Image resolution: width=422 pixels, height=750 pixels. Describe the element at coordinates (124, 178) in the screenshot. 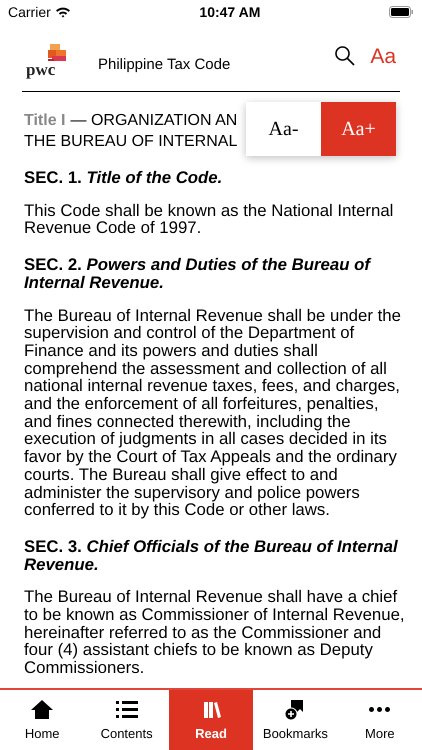

I see `section-heading: SEC. 1. Title of the Code.` at that location.